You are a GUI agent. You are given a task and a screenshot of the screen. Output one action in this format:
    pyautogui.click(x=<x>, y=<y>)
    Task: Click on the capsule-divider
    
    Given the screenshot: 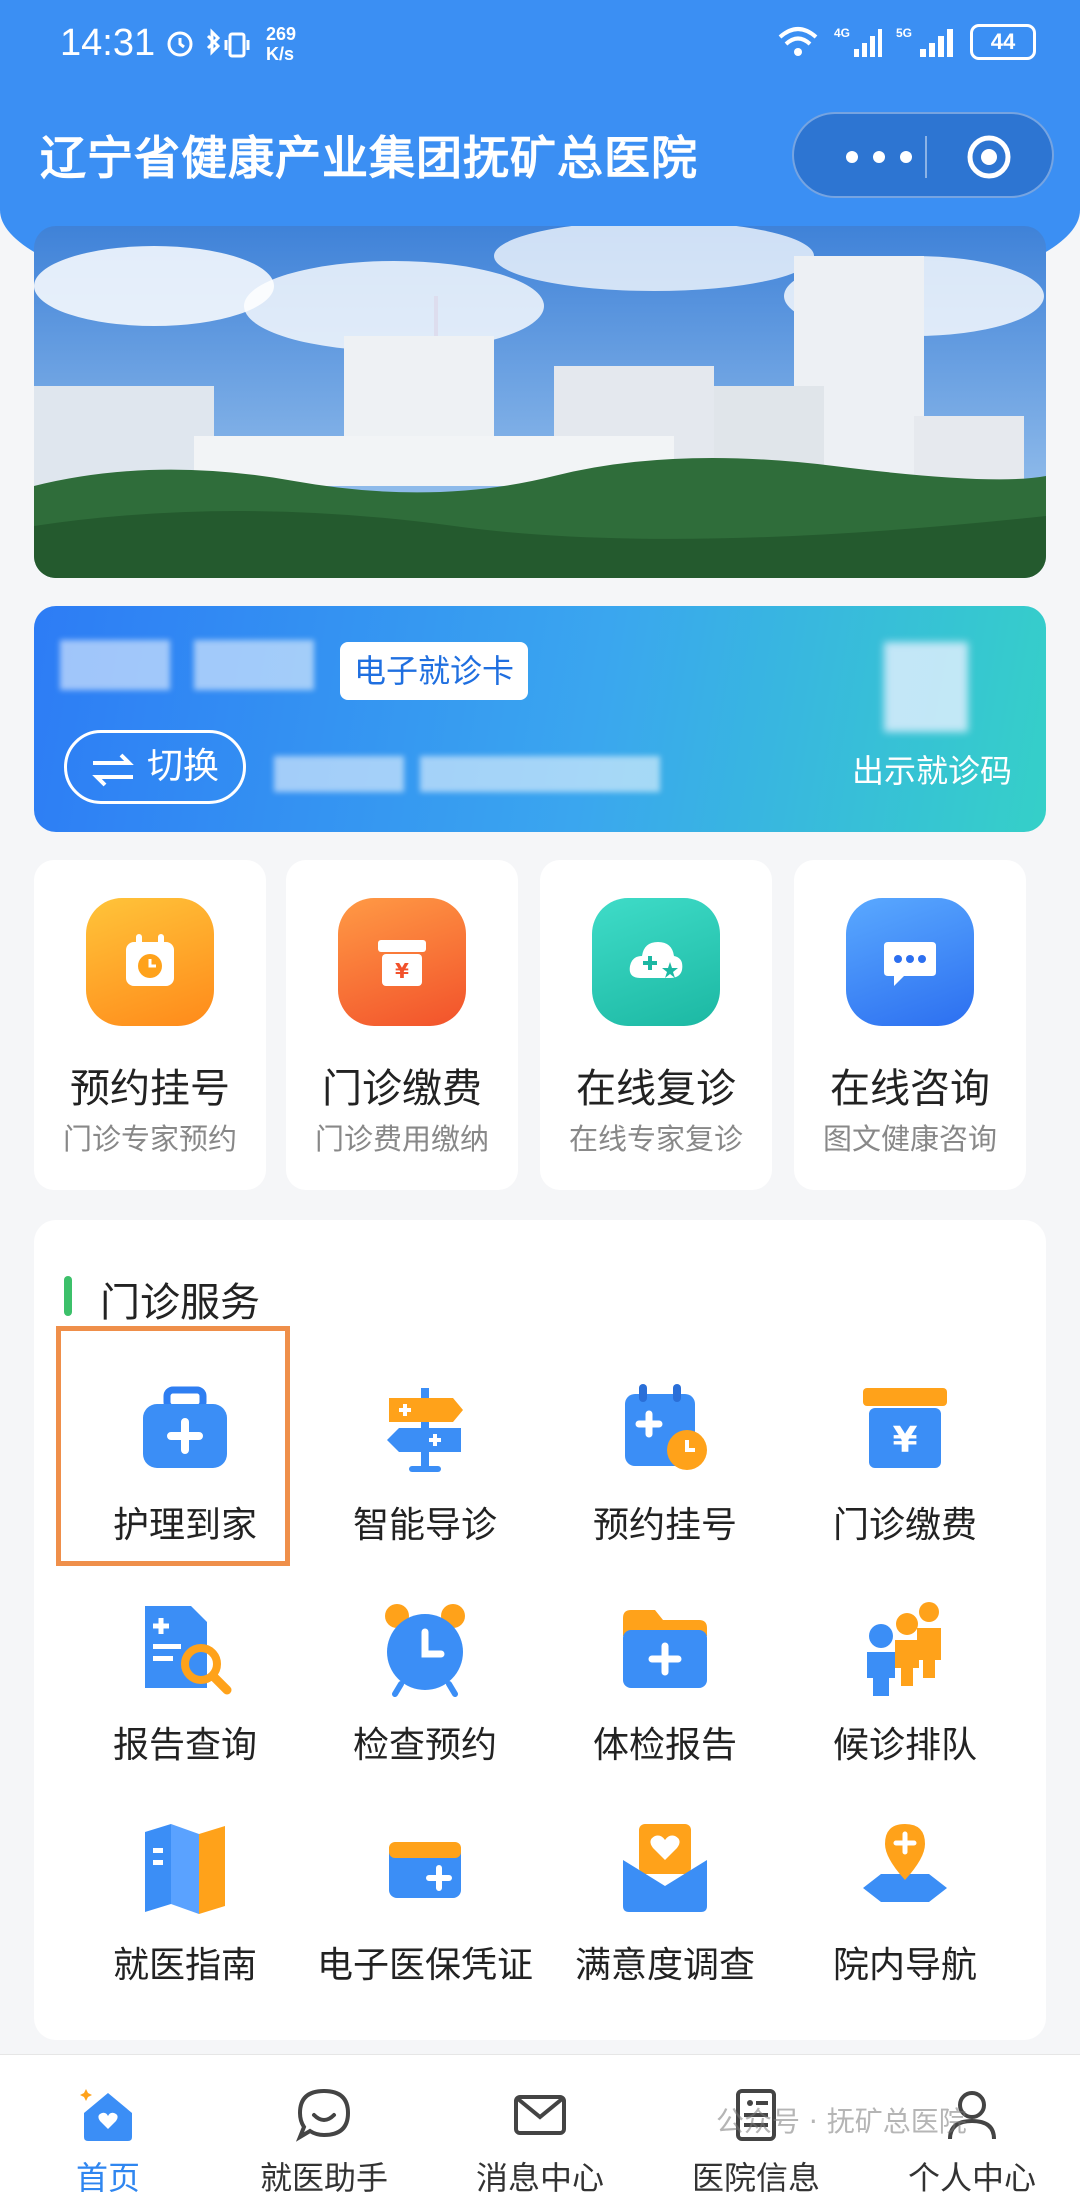 What is the action you would take?
    pyautogui.click(x=926, y=157)
    